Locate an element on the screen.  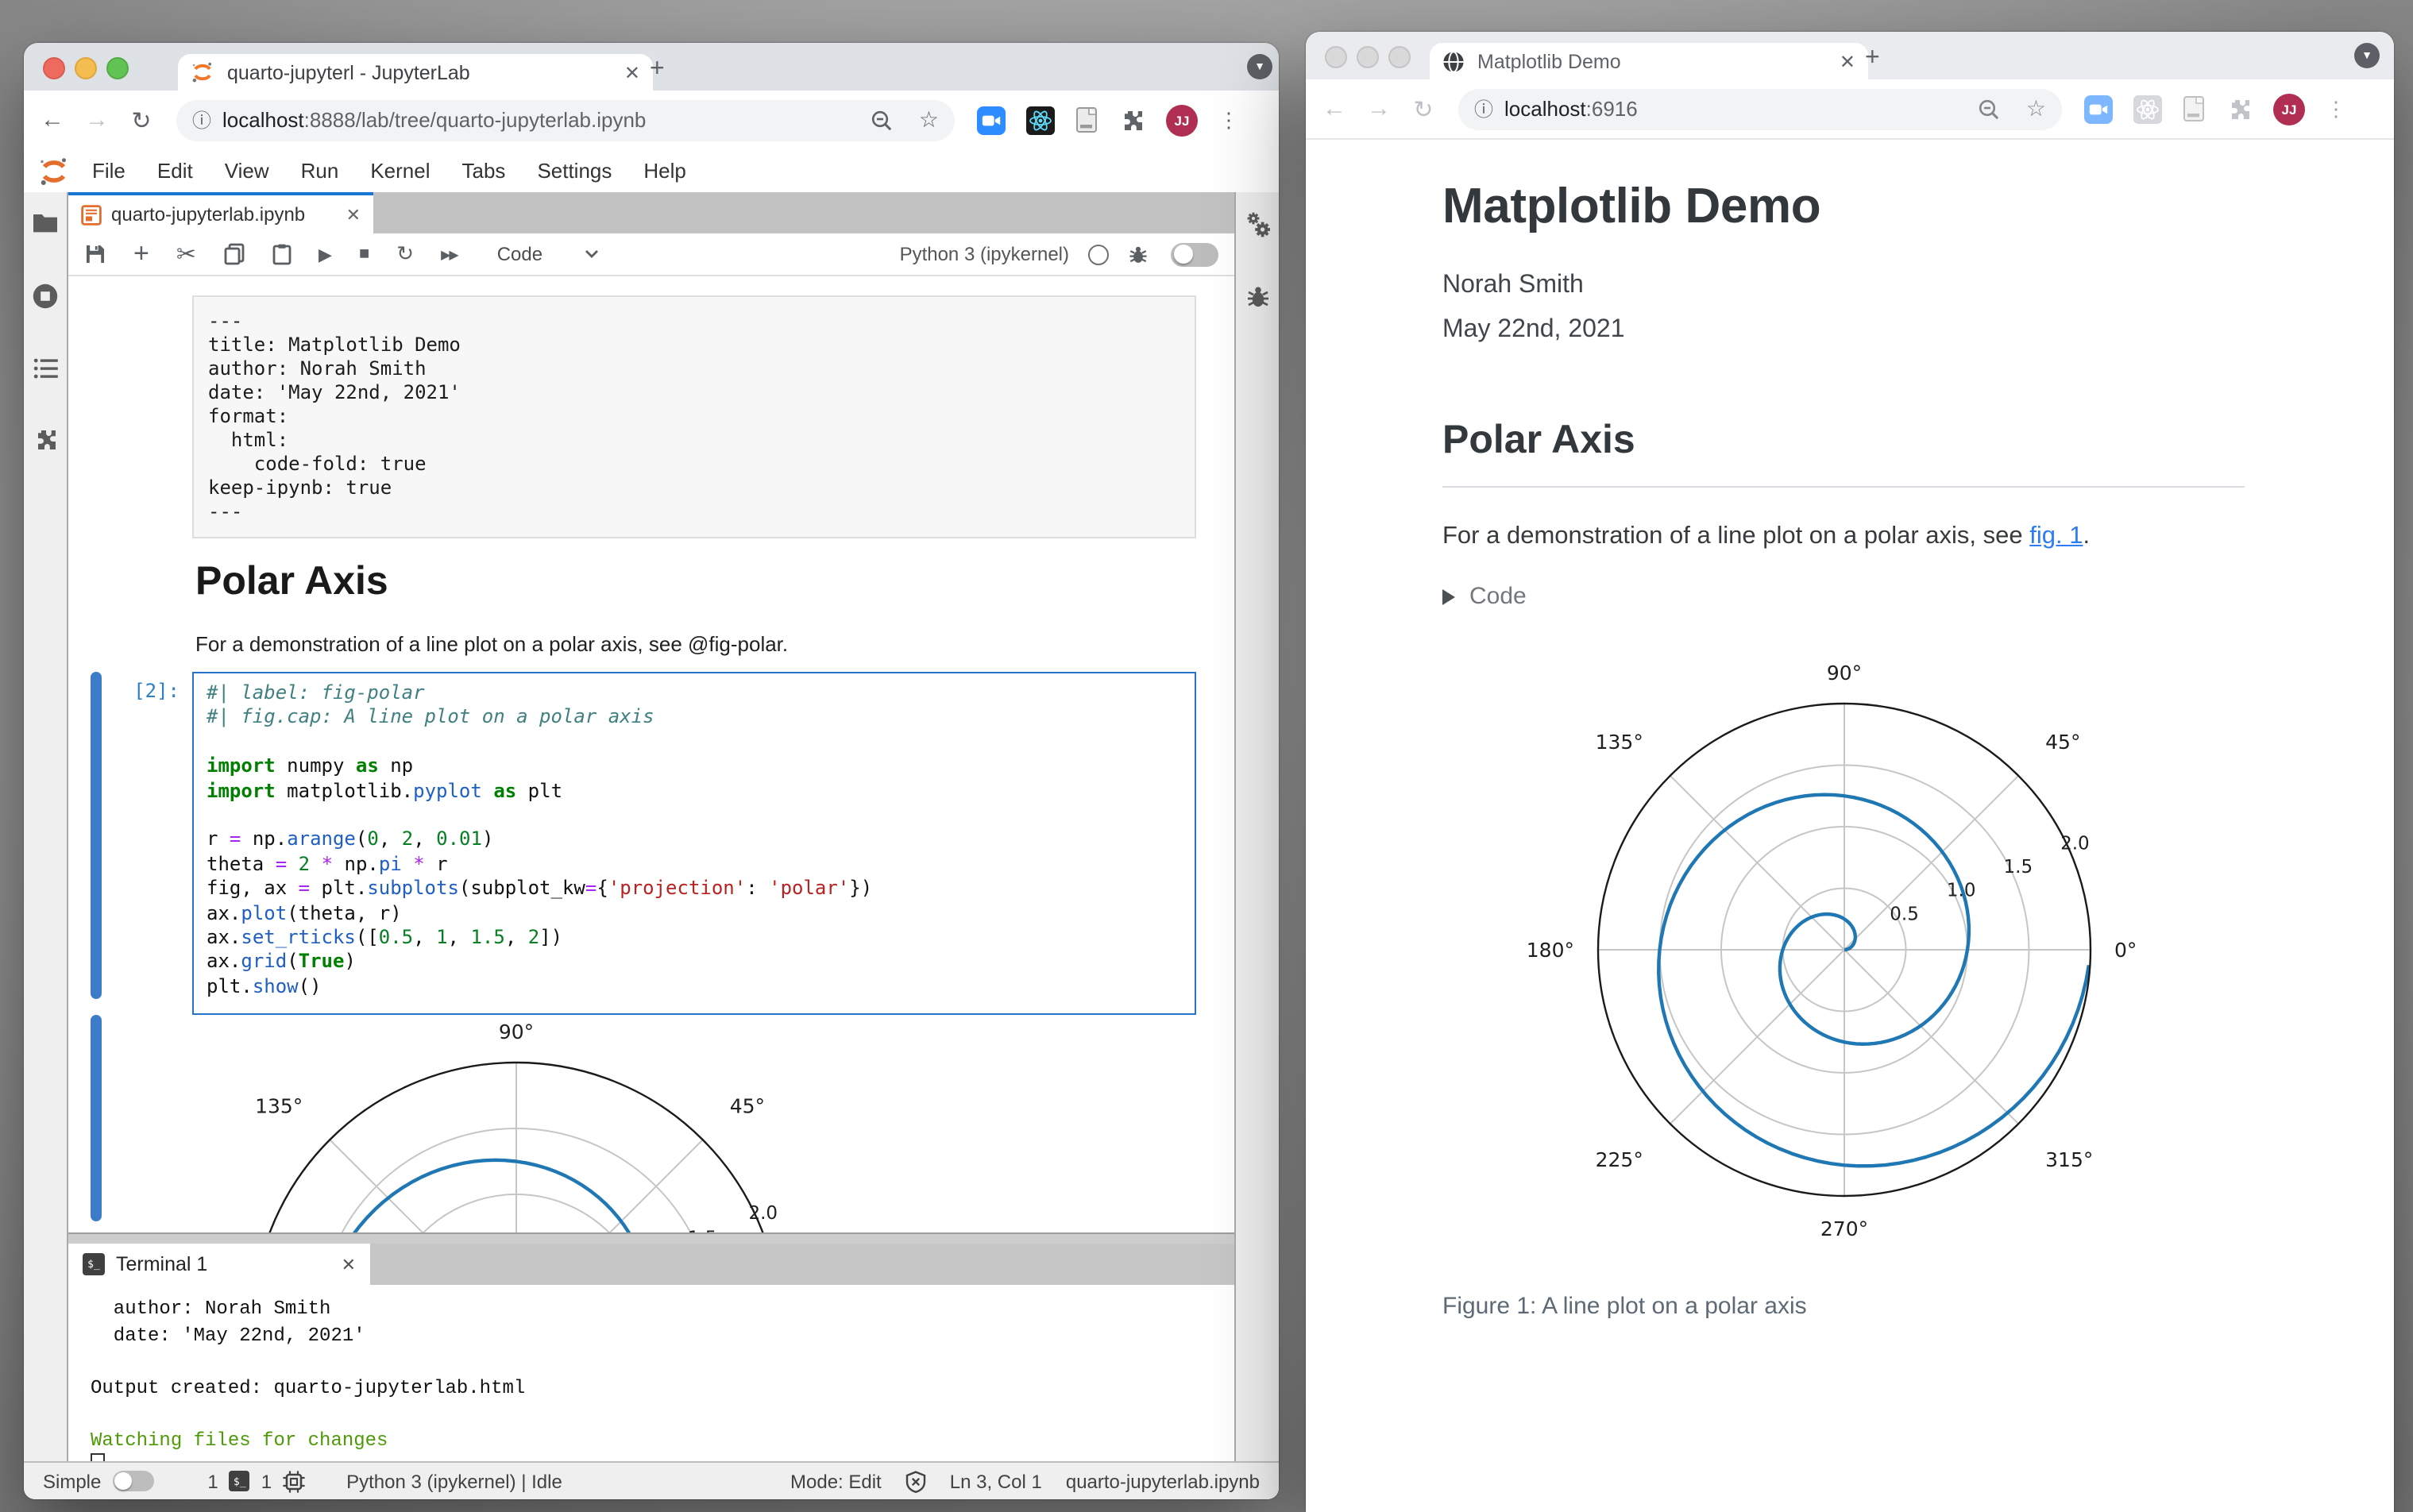
debugger-toggle is located at coordinates (1194, 254).